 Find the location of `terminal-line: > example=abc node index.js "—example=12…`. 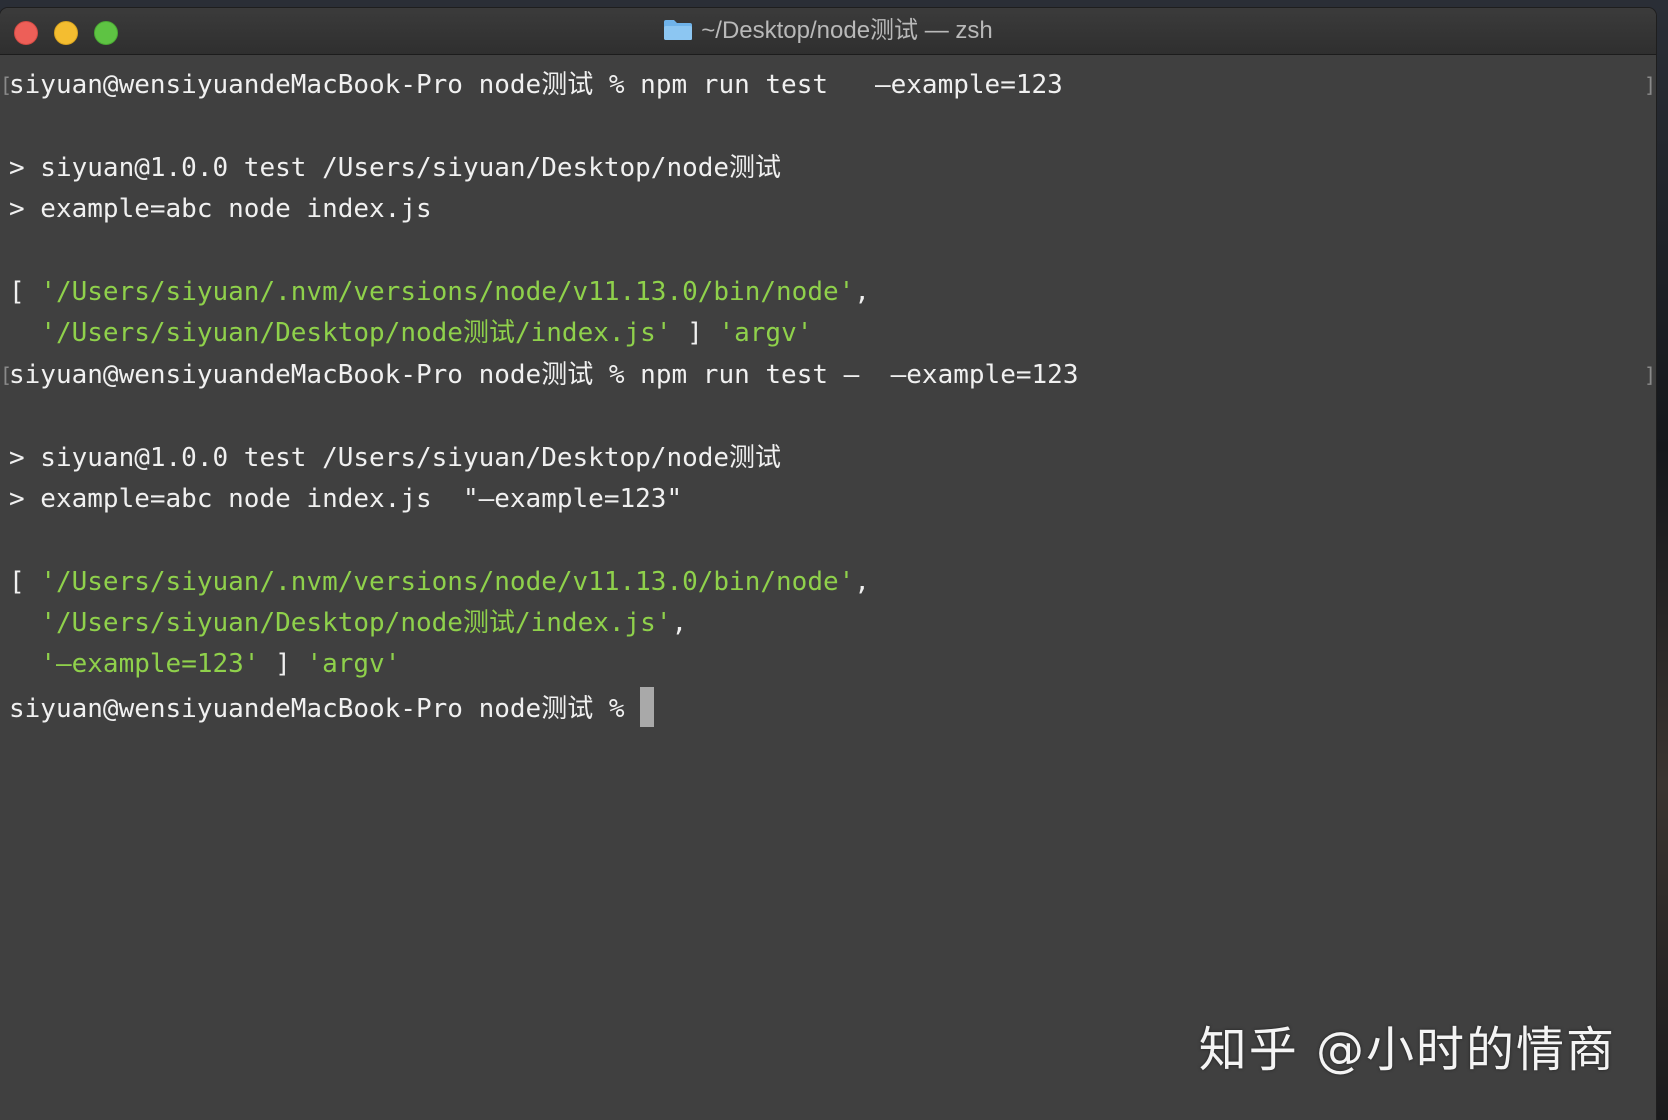

terminal-line: > example=abc node index.js "—example=12… is located at coordinates (346, 499).